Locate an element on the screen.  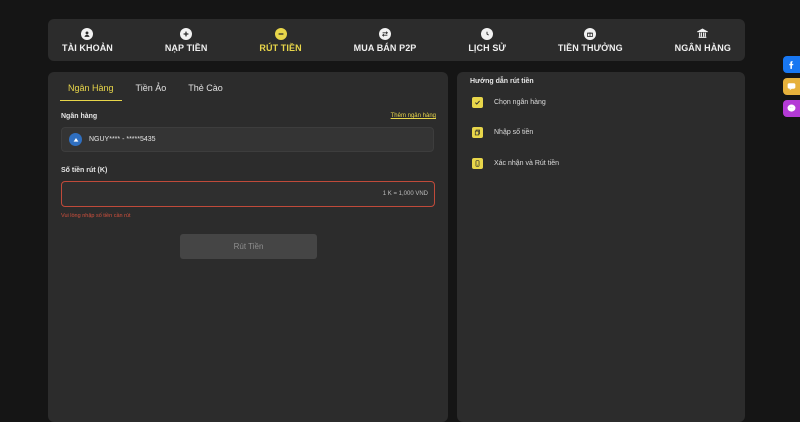
tab-crypto: Tiền Ảo is located at coordinates (151, 91).